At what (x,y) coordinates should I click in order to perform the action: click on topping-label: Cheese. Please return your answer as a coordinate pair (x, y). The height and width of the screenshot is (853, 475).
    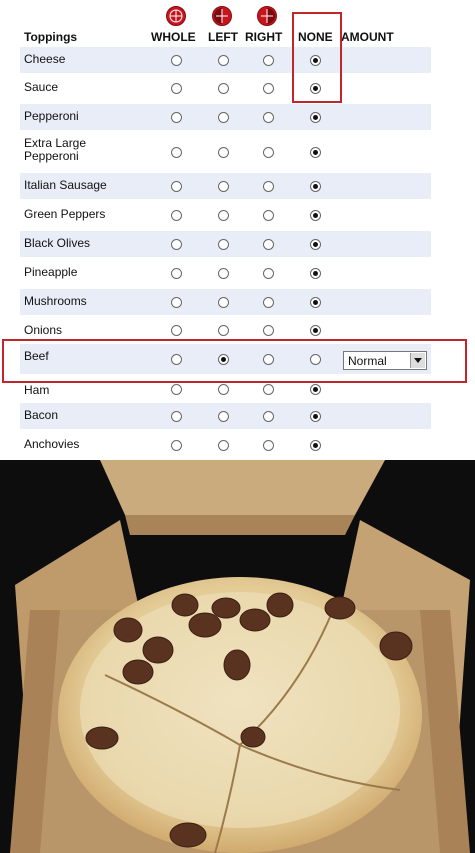
    Looking at the image, I should click on (45, 59).